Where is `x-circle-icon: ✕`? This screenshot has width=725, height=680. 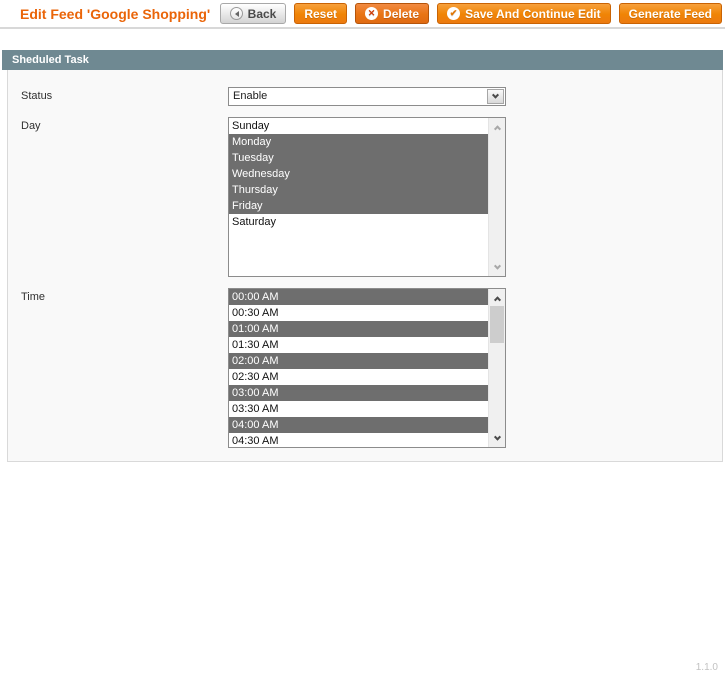
x-circle-icon: ✕ is located at coordinates (372, 13).